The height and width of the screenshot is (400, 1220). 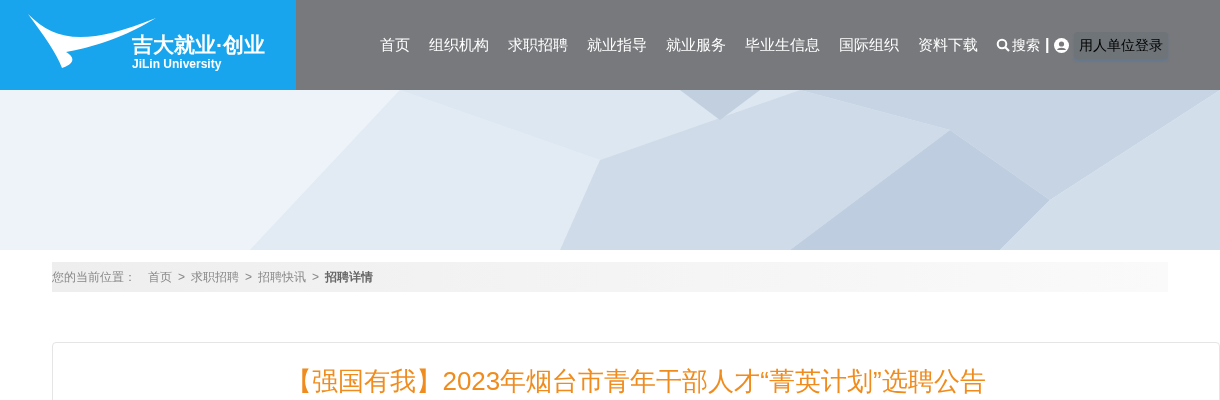 What do you see at coordinates (395, 45) in the screenshot?
I see `nav-link: 首页` at bounding box center [395, 45].